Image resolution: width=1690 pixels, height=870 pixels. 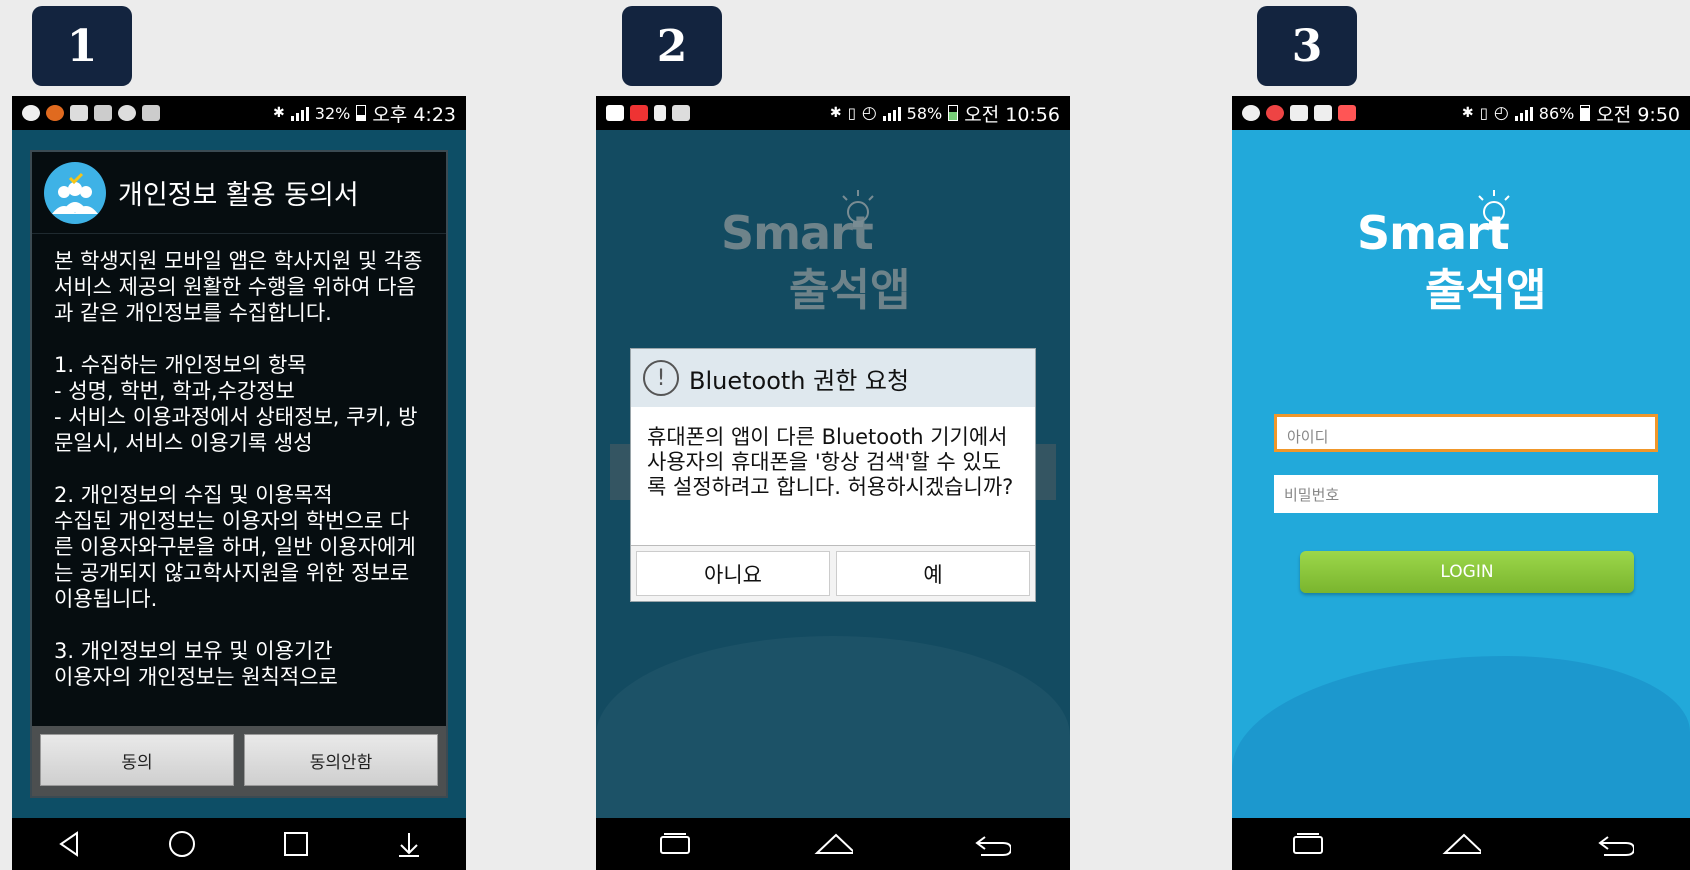 I want to click on step-number: 1, so click(x=82, y=46).